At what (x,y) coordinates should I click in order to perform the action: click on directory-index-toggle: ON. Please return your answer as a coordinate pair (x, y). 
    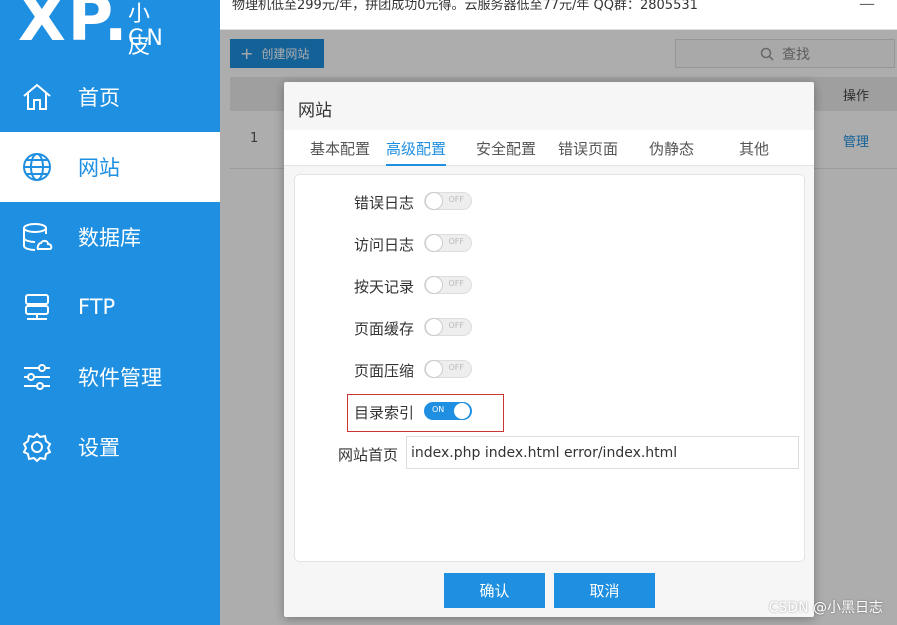
    Looking at the image, I should click on (448, 411).